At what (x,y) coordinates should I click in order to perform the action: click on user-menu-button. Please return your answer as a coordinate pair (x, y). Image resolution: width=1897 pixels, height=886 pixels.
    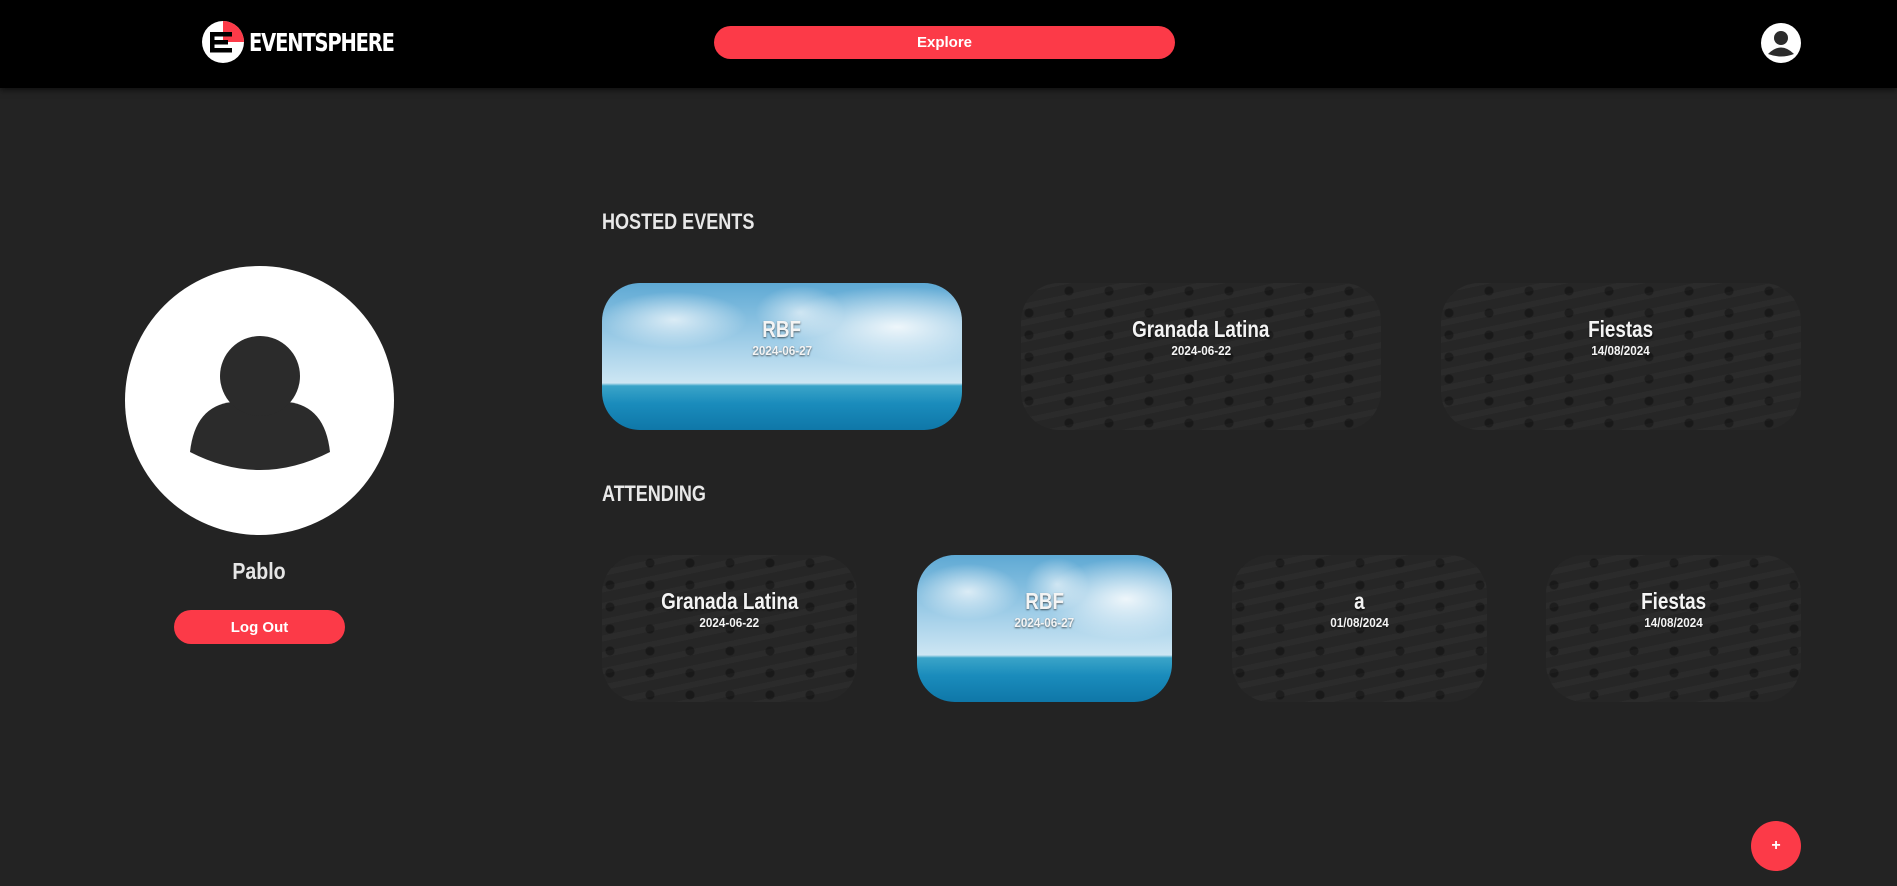
    Looking at the image, I should click on (1781, 43).